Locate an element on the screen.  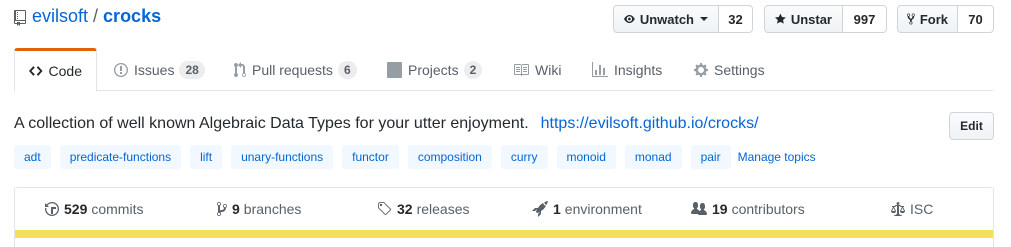
tab-wiki: Wiki is located at coordinates (537, 69).